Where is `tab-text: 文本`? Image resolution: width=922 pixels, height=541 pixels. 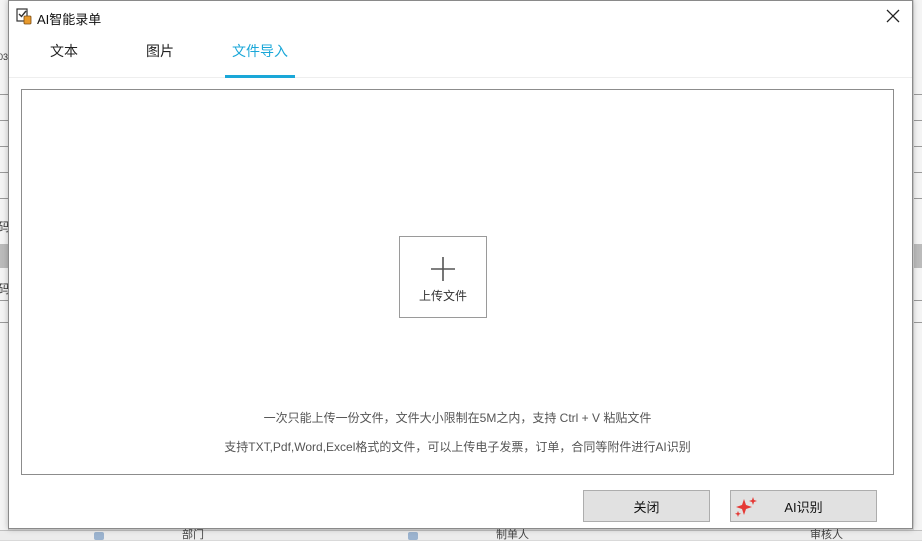
tab-text: 文本 is located at coordinates (64, 53).